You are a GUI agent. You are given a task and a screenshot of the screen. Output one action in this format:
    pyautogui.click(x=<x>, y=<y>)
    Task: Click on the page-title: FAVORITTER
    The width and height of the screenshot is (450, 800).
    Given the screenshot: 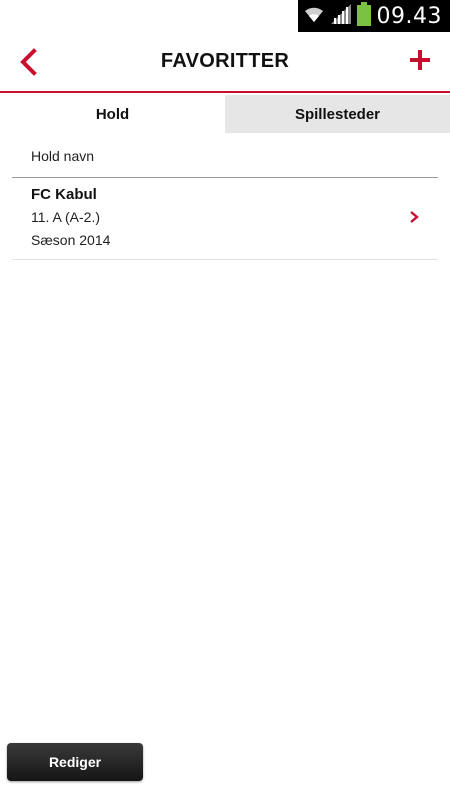 What is the action you would take?
    pyautogui.click(x=225, y=61)
    